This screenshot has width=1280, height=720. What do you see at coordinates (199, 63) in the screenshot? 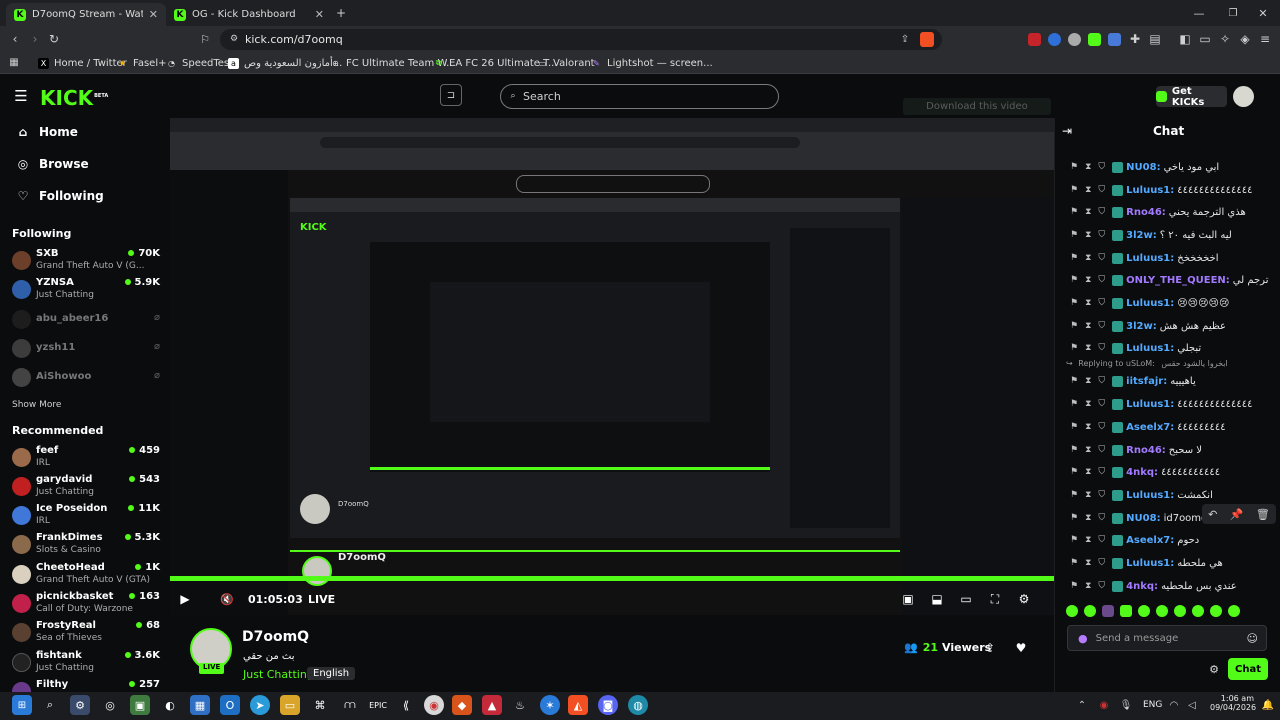
I see `bookmark-item: ◔ SpeedTest` at bounding box center [199, 63].